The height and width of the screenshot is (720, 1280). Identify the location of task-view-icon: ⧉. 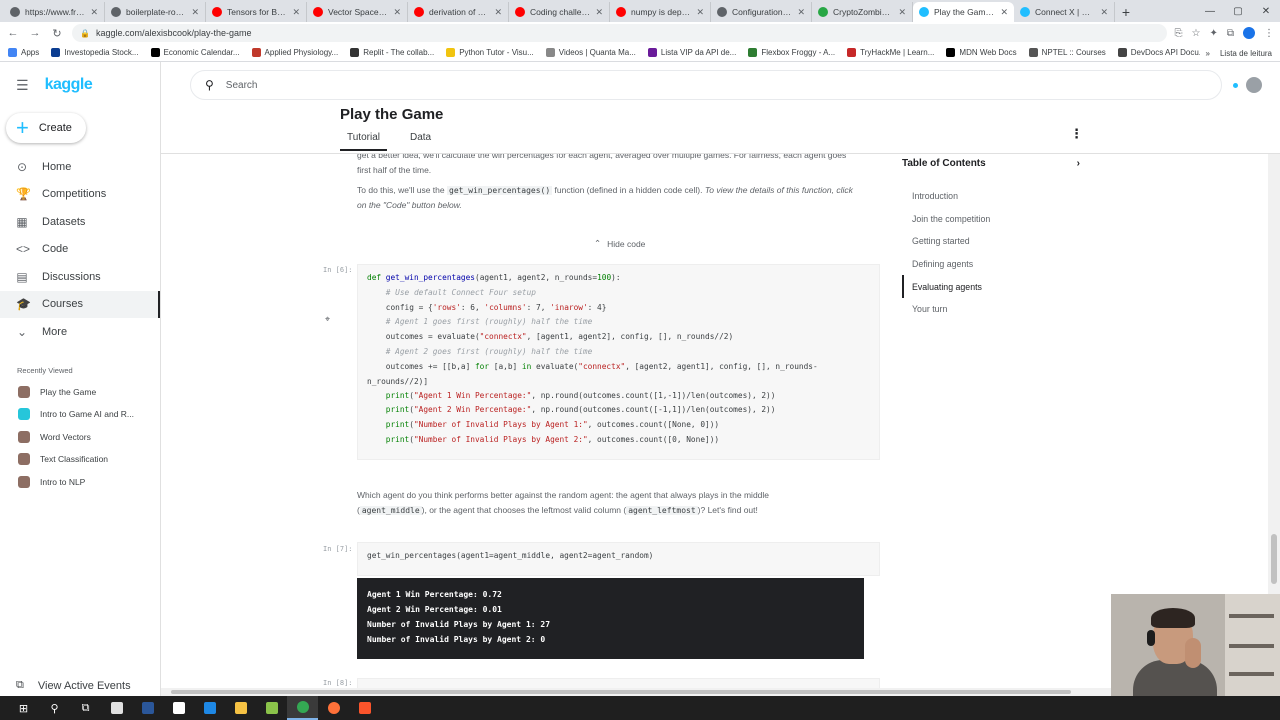
(85, 708).